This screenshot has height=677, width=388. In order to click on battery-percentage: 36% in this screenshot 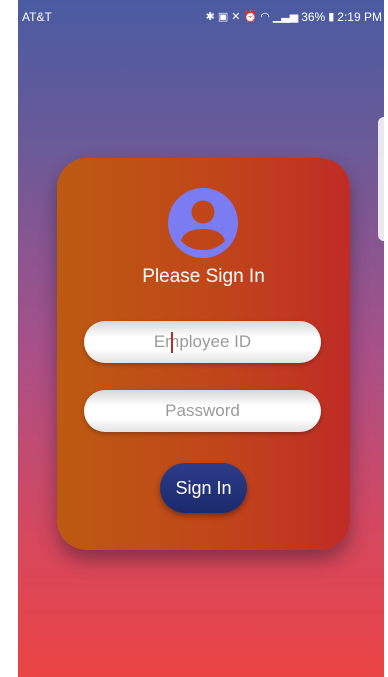, I will do `click(313, 17)`.